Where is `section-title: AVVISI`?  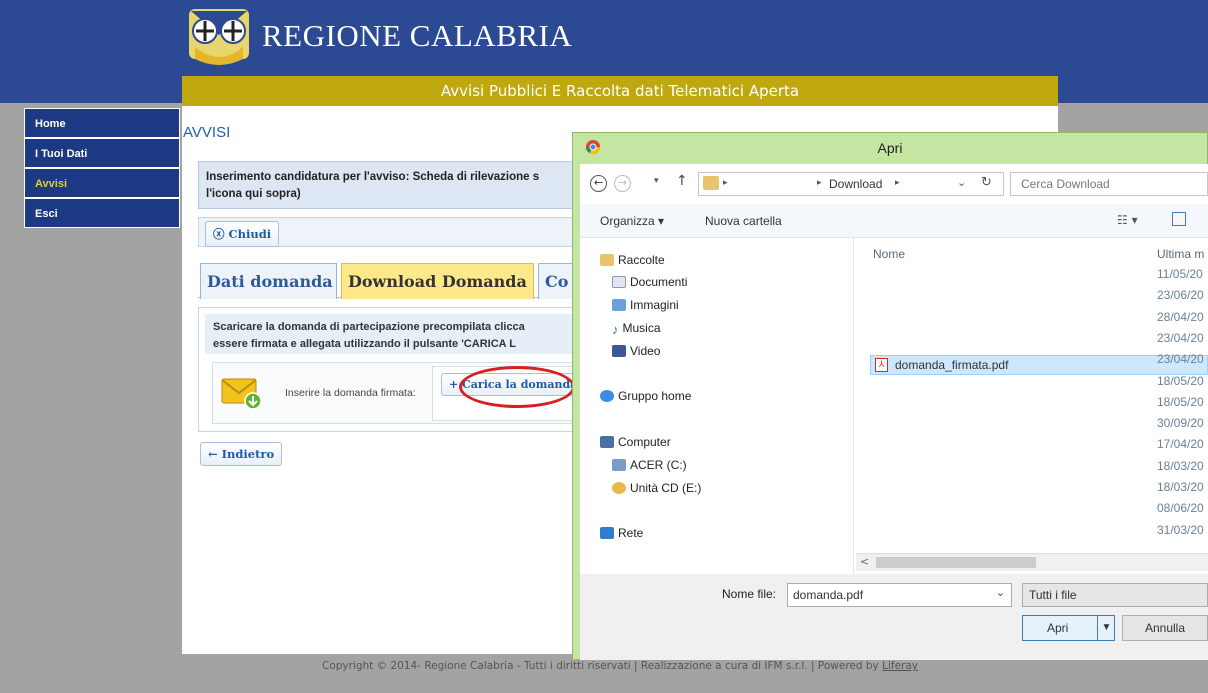
section-title: AVVISI is located at coordinates (207, 132).